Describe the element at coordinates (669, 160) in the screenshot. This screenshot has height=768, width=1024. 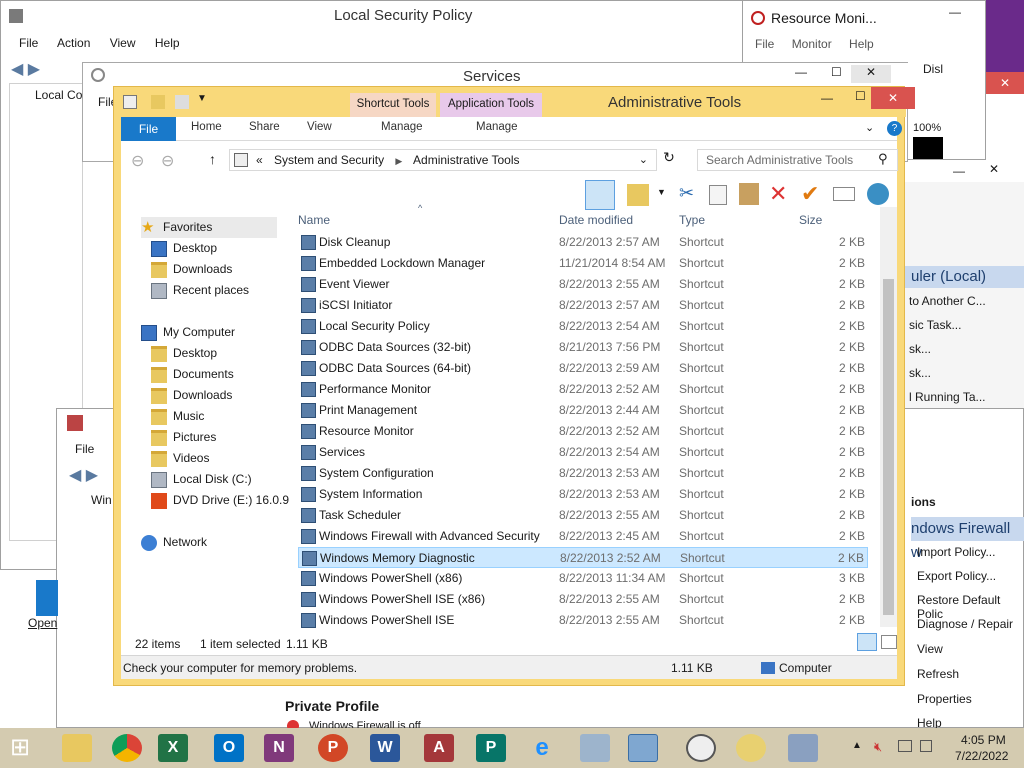
I see `refresh-button: ↻` at that location.